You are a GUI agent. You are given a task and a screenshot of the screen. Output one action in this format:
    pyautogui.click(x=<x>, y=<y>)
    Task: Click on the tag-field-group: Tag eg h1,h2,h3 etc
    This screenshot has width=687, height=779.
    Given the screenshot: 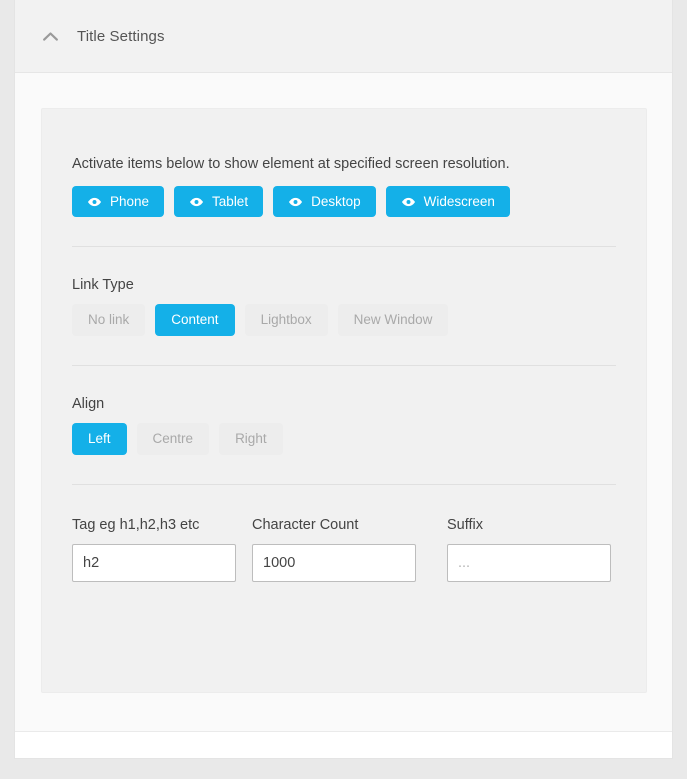 What is the action you would take?
    pyautogui.click(x=154, y=549)
    